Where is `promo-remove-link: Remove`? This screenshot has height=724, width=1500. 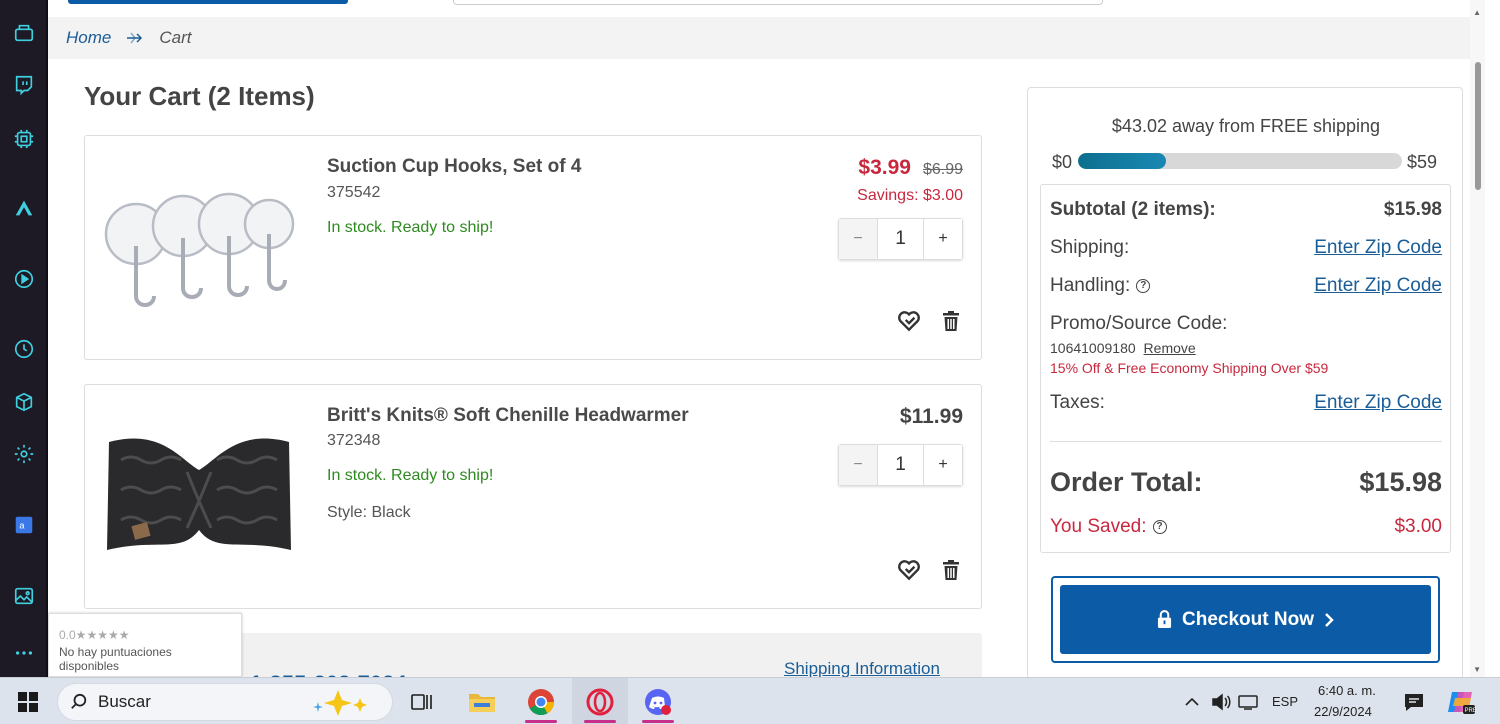
promo-remove-link: Remove is located at coordinates (1170, 348).